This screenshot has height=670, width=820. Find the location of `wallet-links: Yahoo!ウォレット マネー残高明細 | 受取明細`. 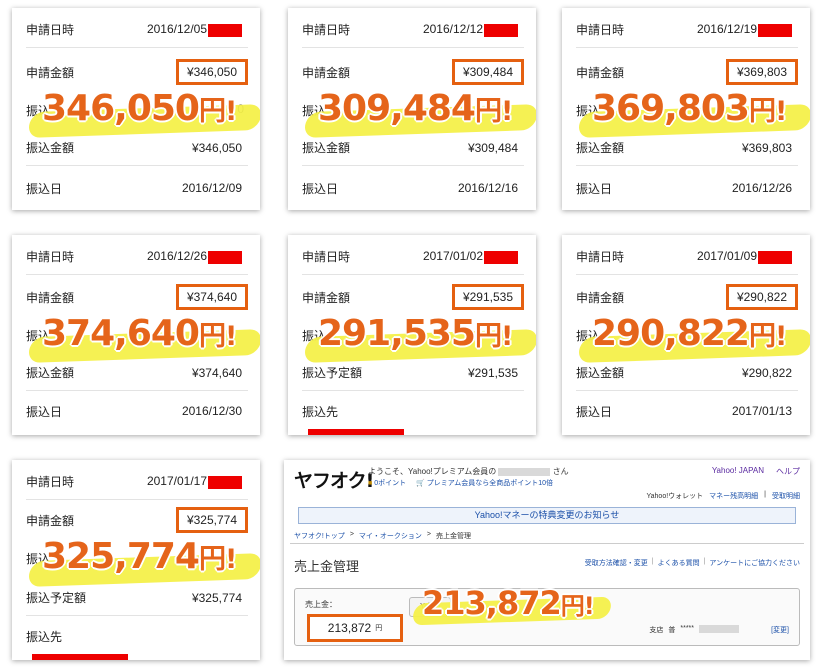

wallet-links: Yahoo!ウォレット マネー残高明細 | 受取明細 is located at coordinates (724, 496).